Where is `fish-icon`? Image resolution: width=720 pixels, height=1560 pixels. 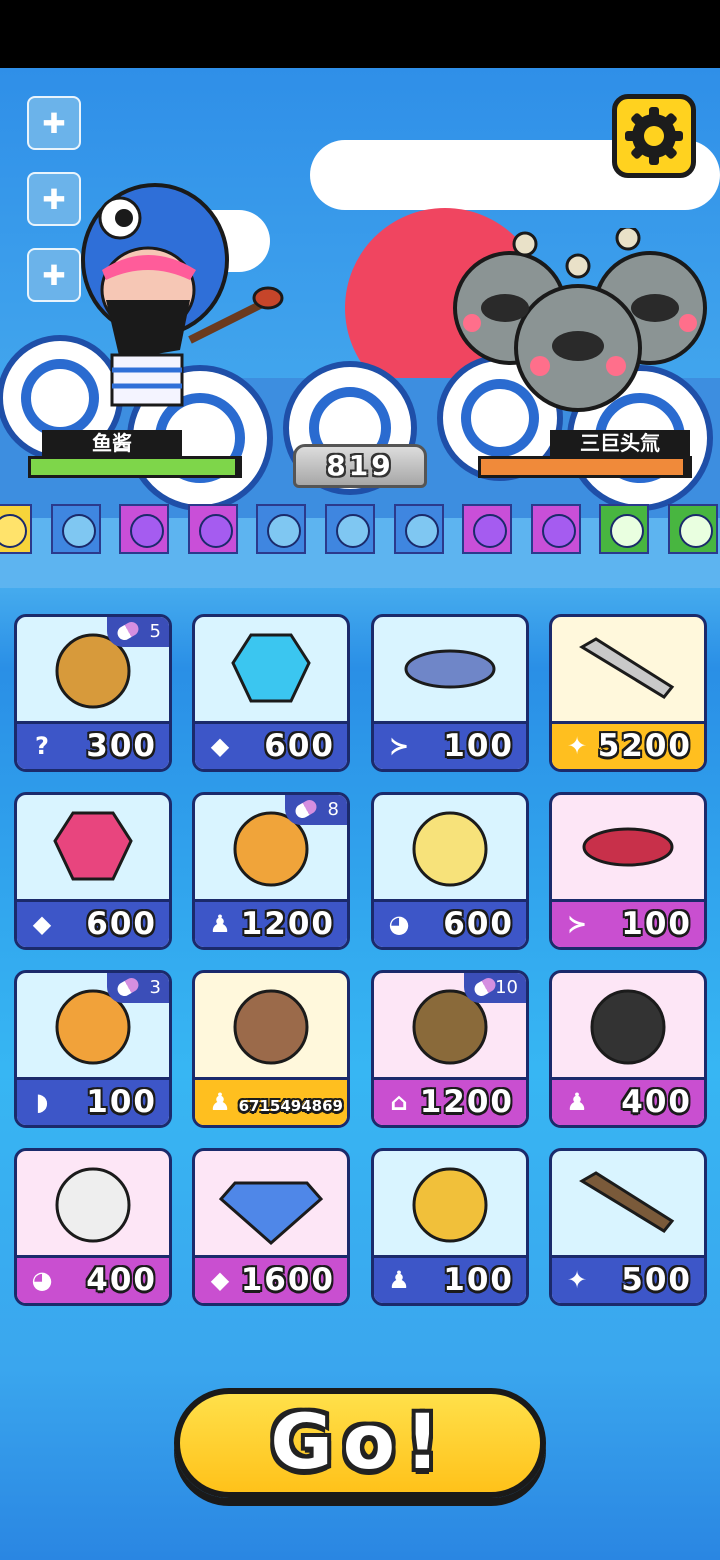
fish-icon is located at coordinates (450, 669).